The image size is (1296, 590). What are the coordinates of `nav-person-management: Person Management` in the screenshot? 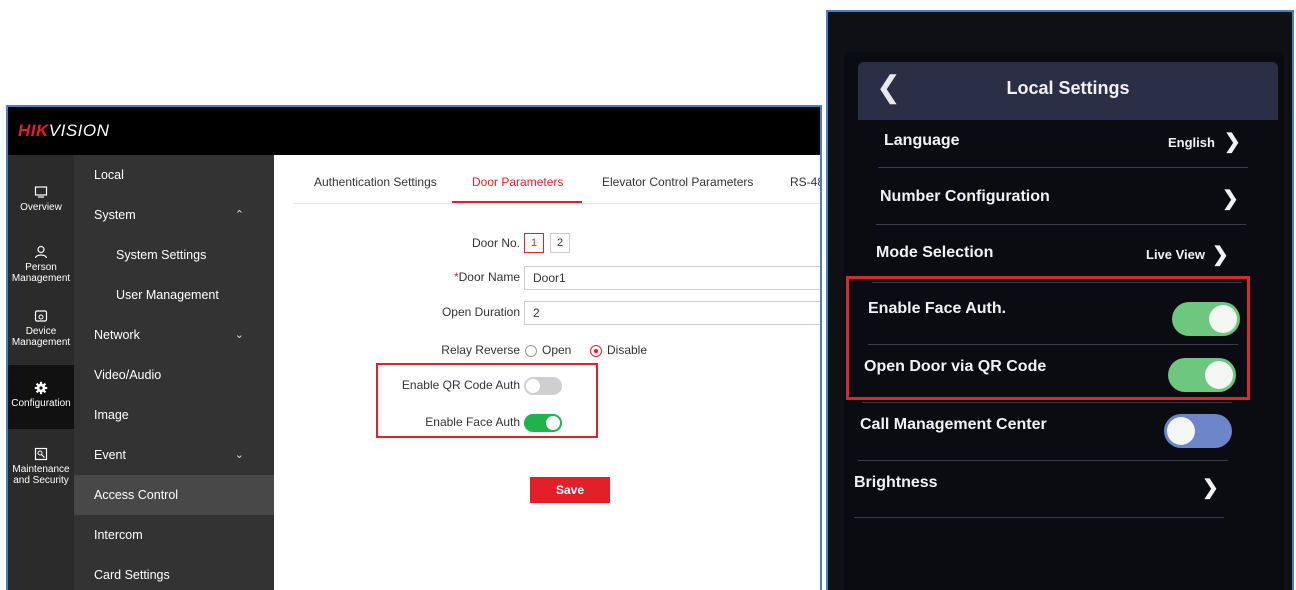 It's located at (41, 264).